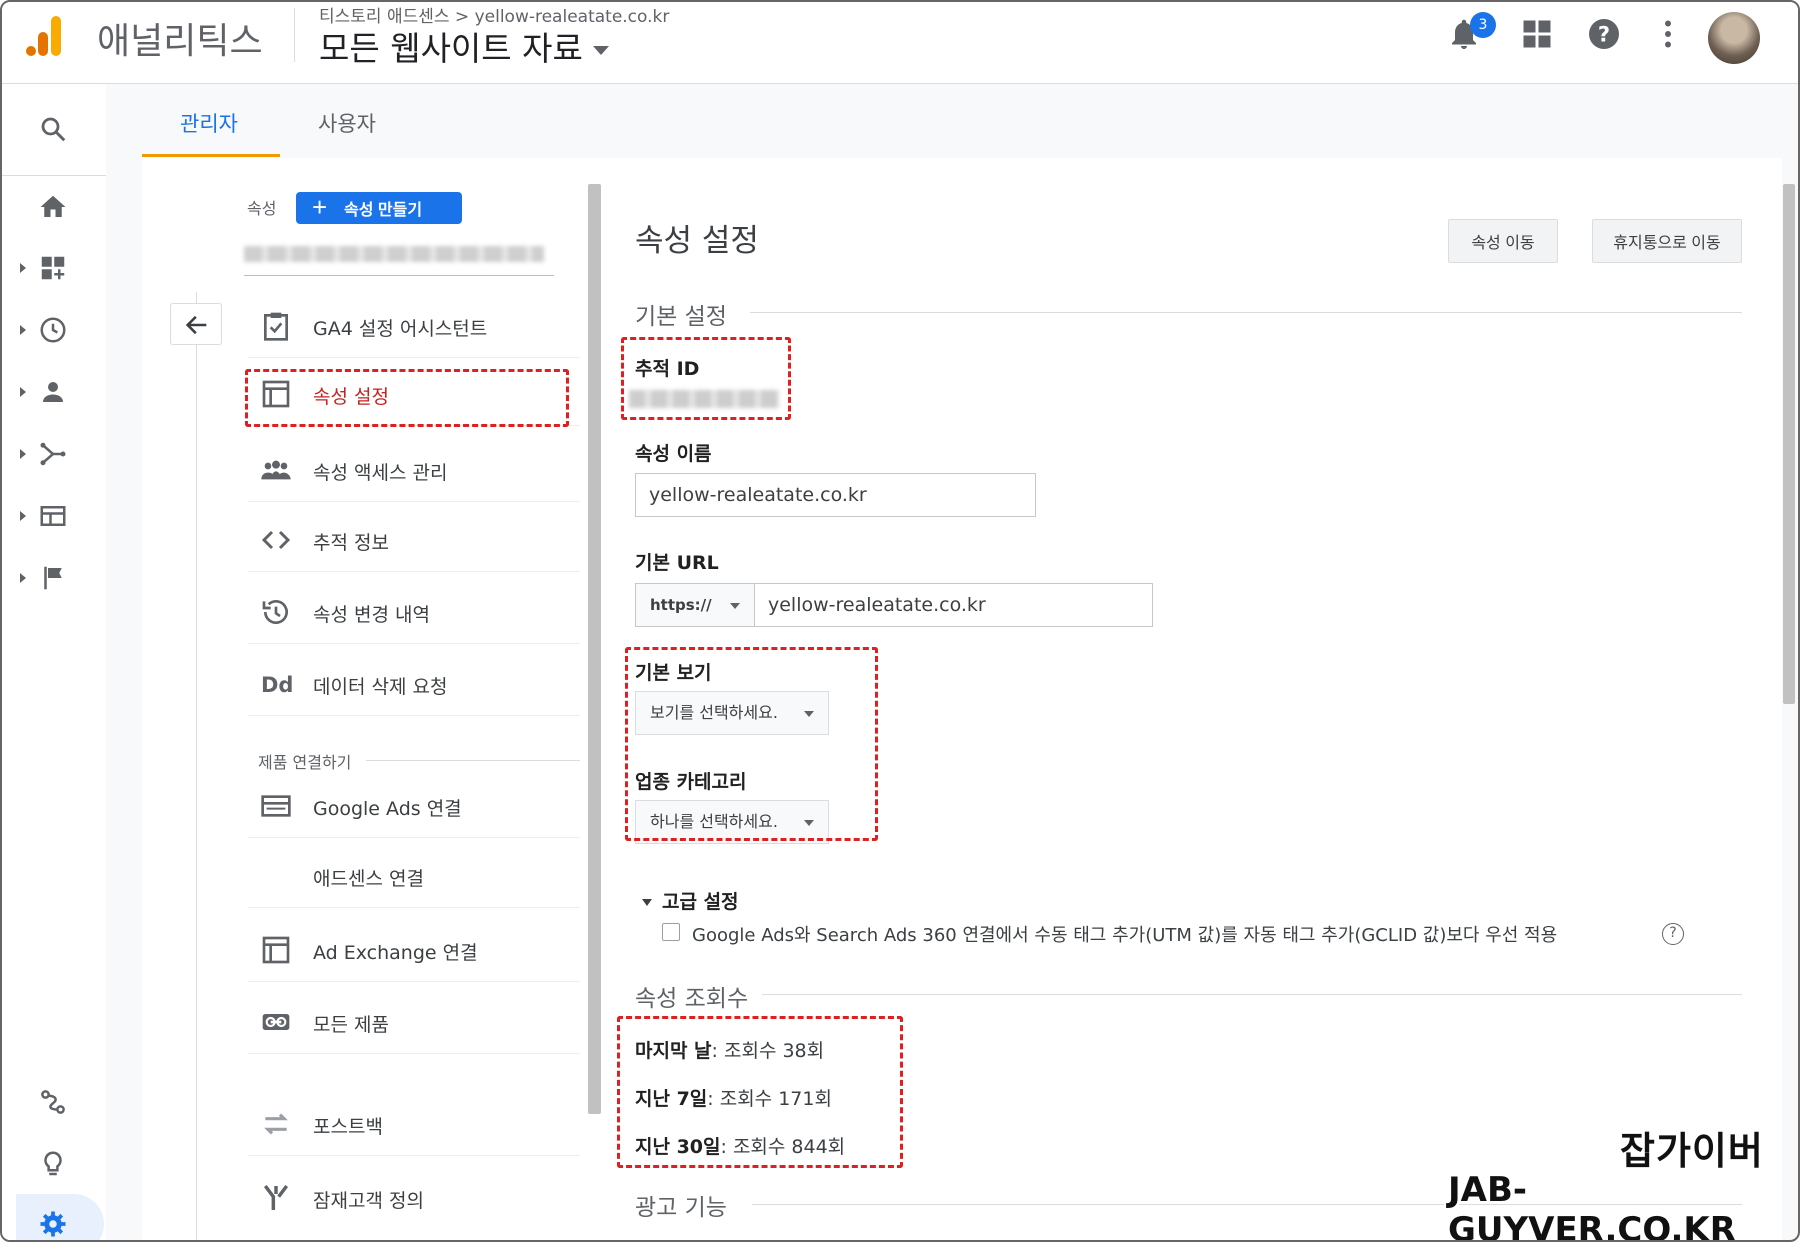  Describe the element at coordinates (351, 543) in the screenshot. I see `nav-label: 추적 정보` at that location.